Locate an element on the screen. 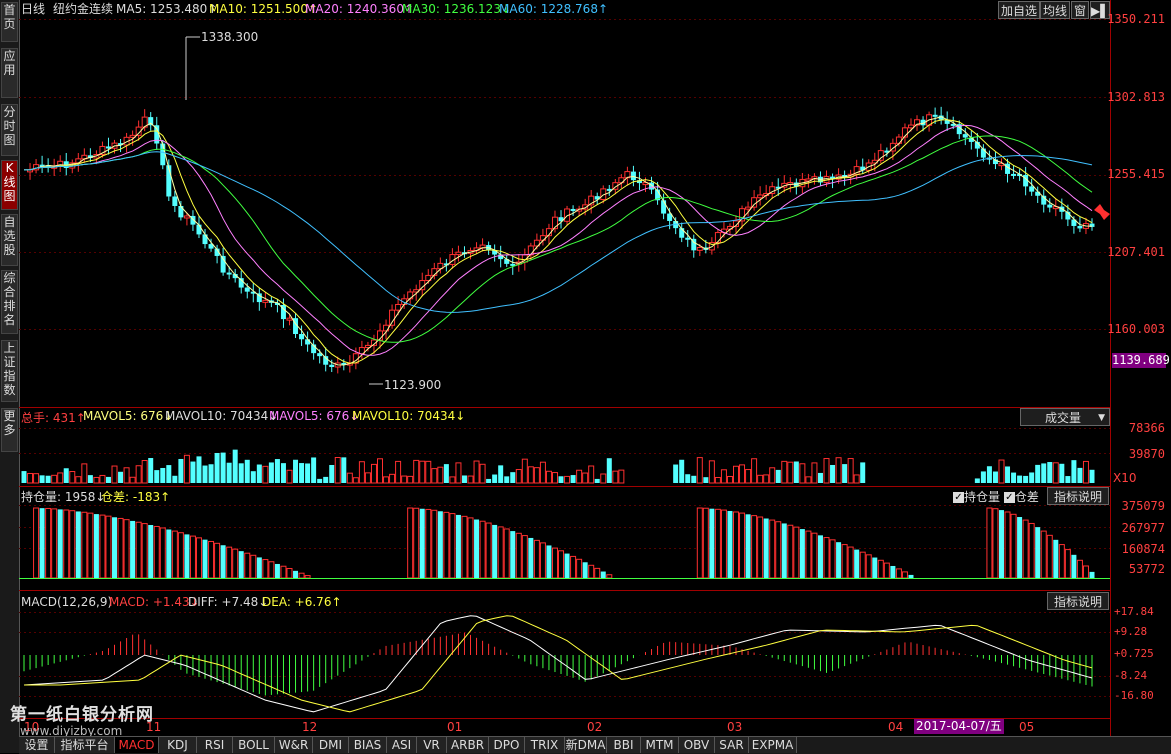 The height and width of the screenshot is (754, 1171). tab--dma: 新DMA is located at coordinates (586, 745).